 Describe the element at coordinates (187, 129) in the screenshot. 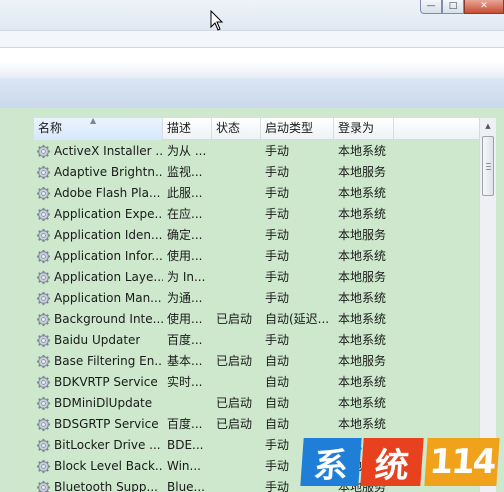

I see `column-header-description: 描述` at that location.